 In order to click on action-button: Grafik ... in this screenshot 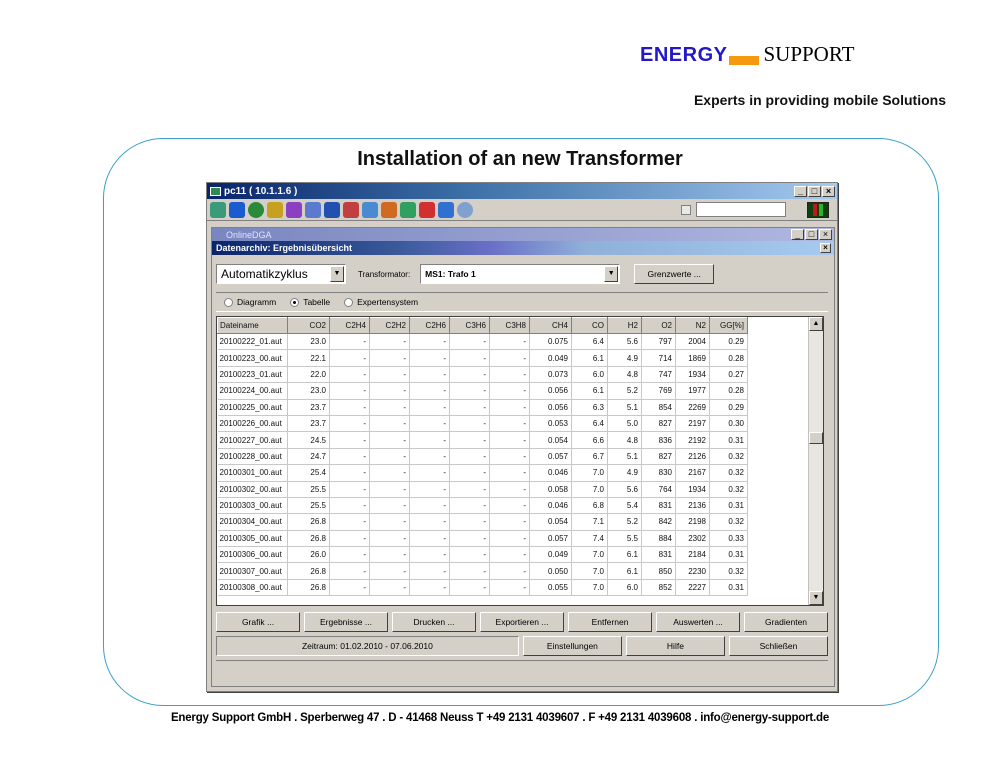, I will do `click(258, 622)`.